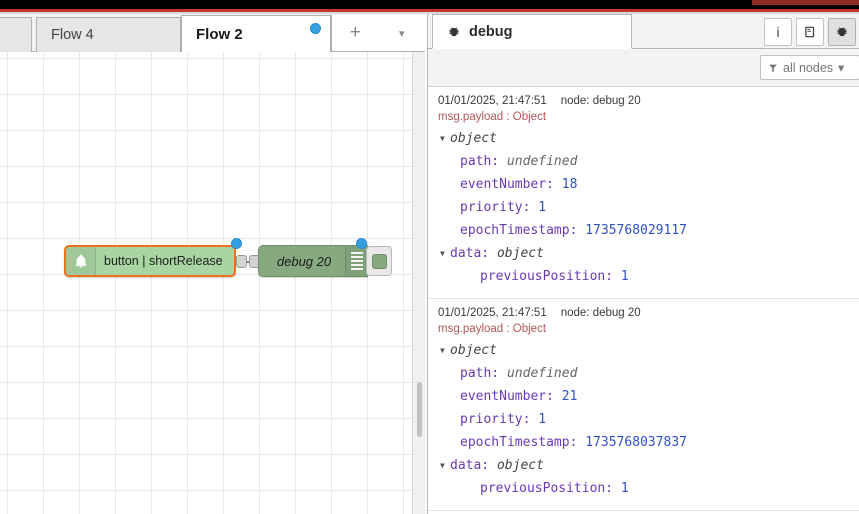 Image resolution: width=859 pixels, height=514 pixels. I want to click on flow-tab-actions: + ▾, so click(378, 33).